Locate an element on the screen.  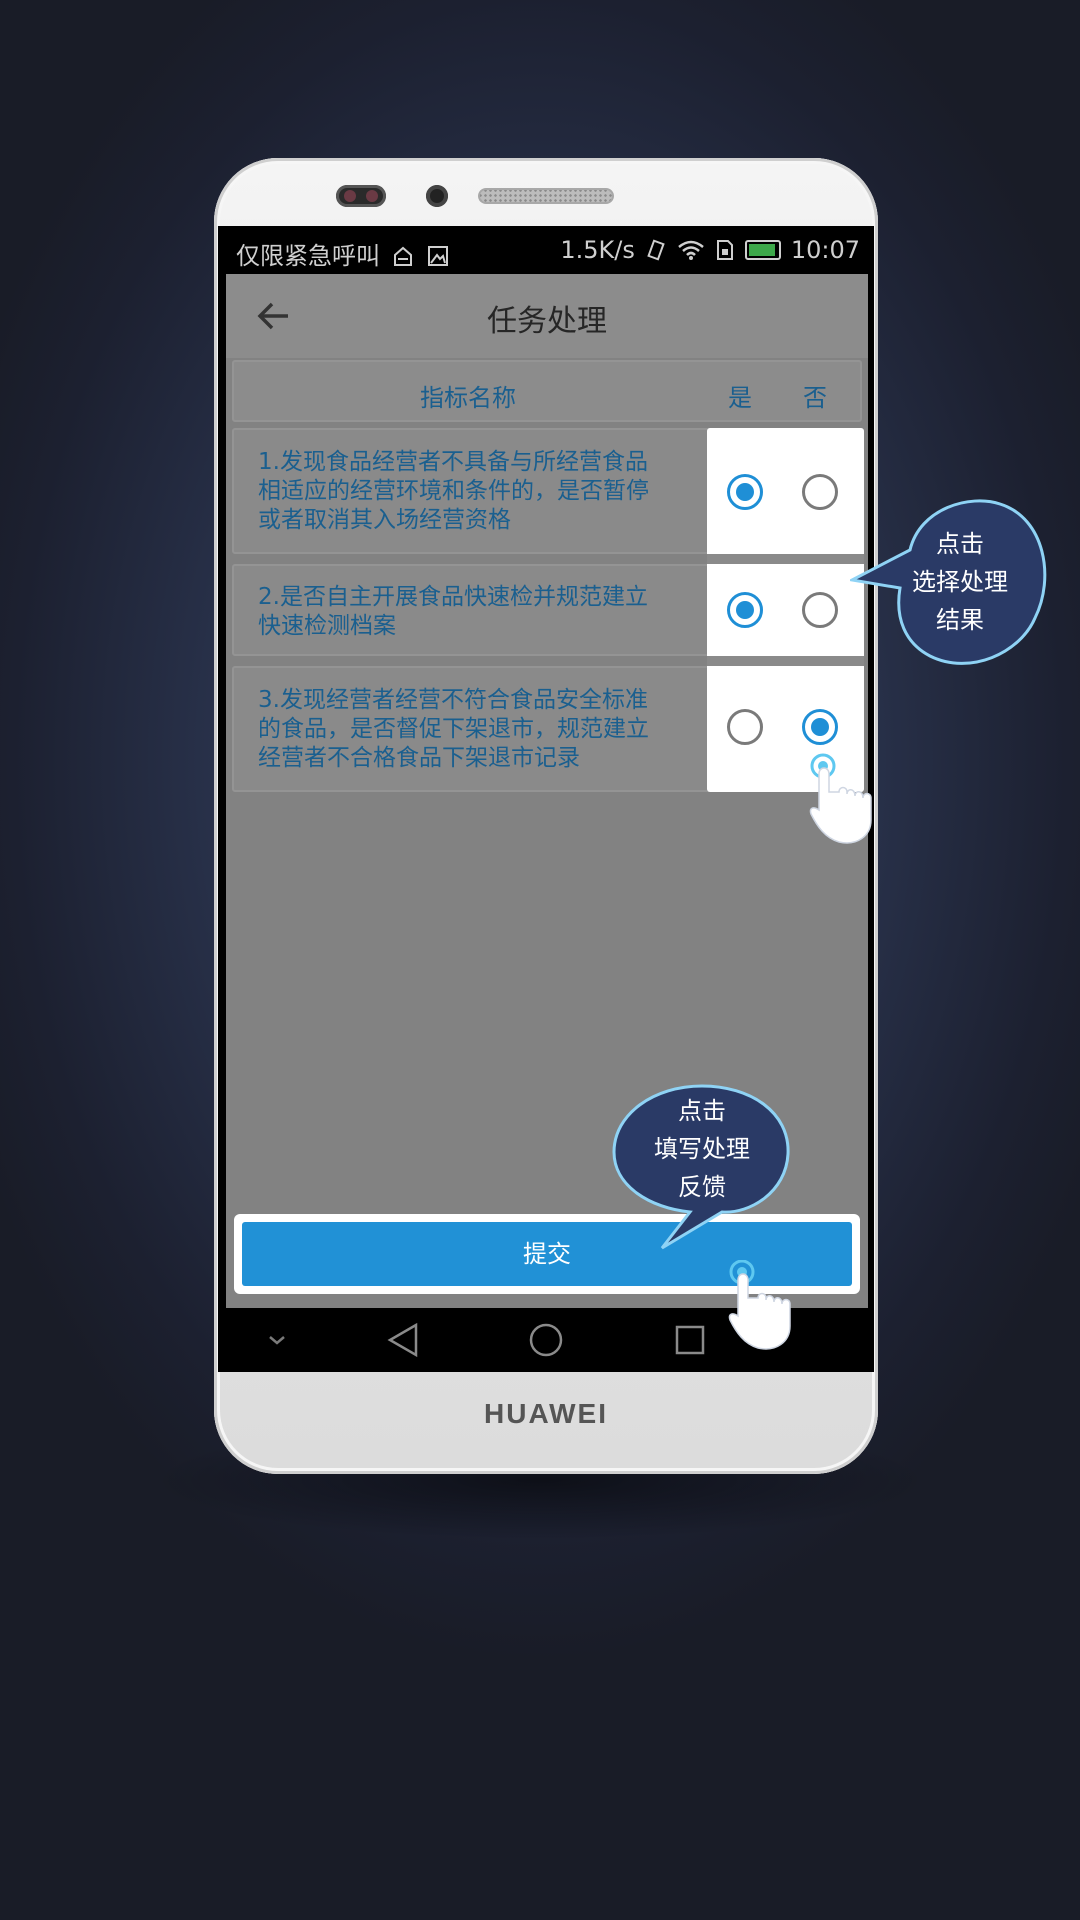
recents-square-icon is located at coordinates (690, 1340).